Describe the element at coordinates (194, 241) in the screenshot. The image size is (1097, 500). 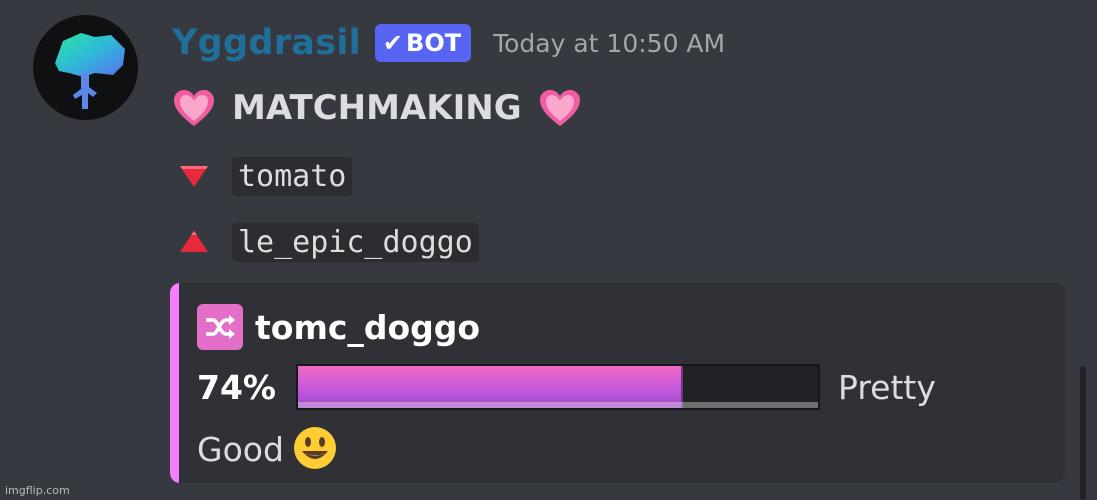
I see `red-up-triangle-icon` at that location.